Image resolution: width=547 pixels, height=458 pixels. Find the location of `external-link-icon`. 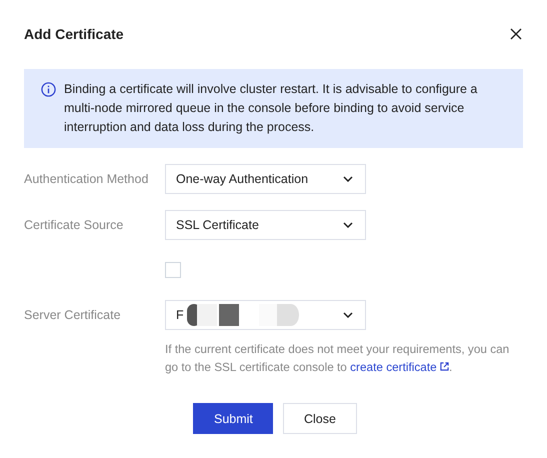

external-link-icon is located at coordinates (444, 366).